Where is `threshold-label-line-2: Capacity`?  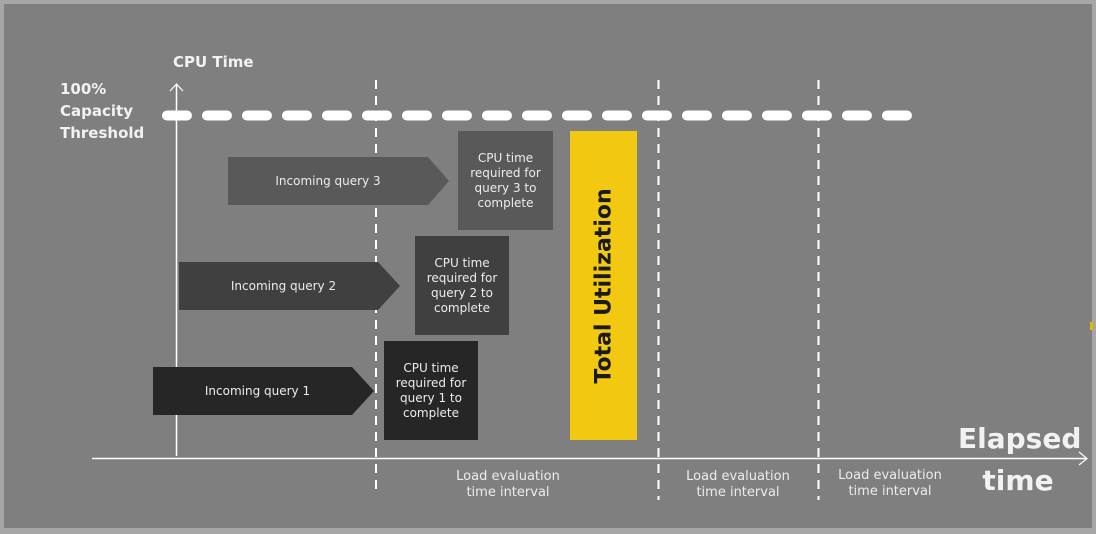
threshold-label-line-2: Capacity is located at coordinates (96, 111).